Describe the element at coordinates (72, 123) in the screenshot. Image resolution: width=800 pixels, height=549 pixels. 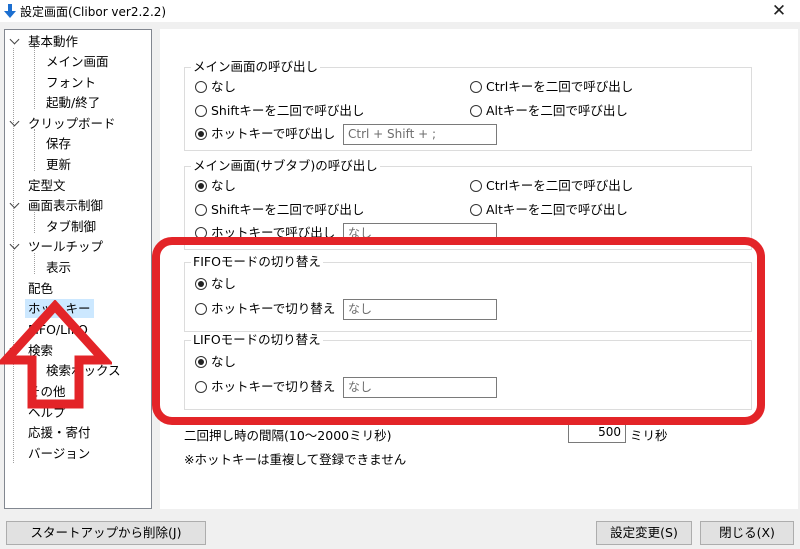
I see `tree-item-clipboard: クリップボード` at that location.